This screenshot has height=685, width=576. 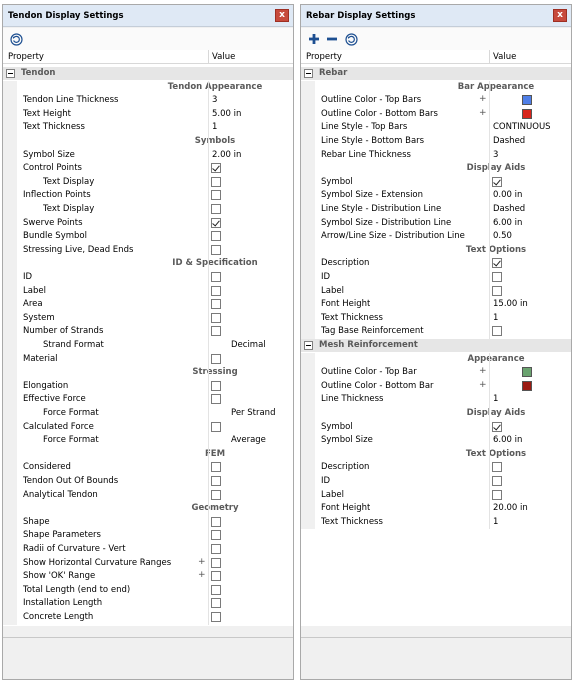 I want to click on property-row-force-format: Force Format Average, so click(x=148, y=441).